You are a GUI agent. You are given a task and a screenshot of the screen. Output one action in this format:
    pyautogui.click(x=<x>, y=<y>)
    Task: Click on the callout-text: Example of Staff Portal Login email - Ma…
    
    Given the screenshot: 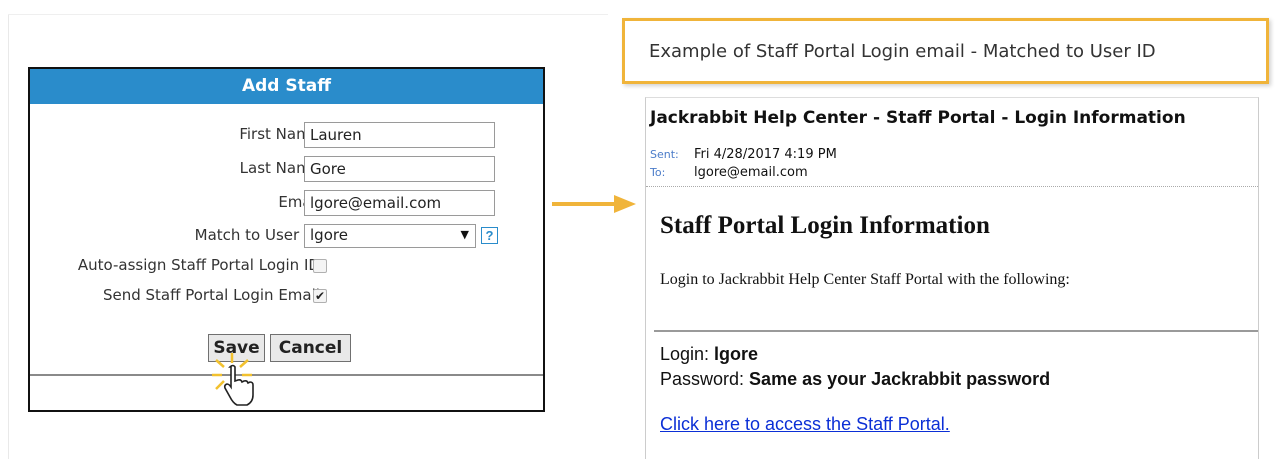 What is the action you would take?
    pyautogui.click(x=902, y=51)
    